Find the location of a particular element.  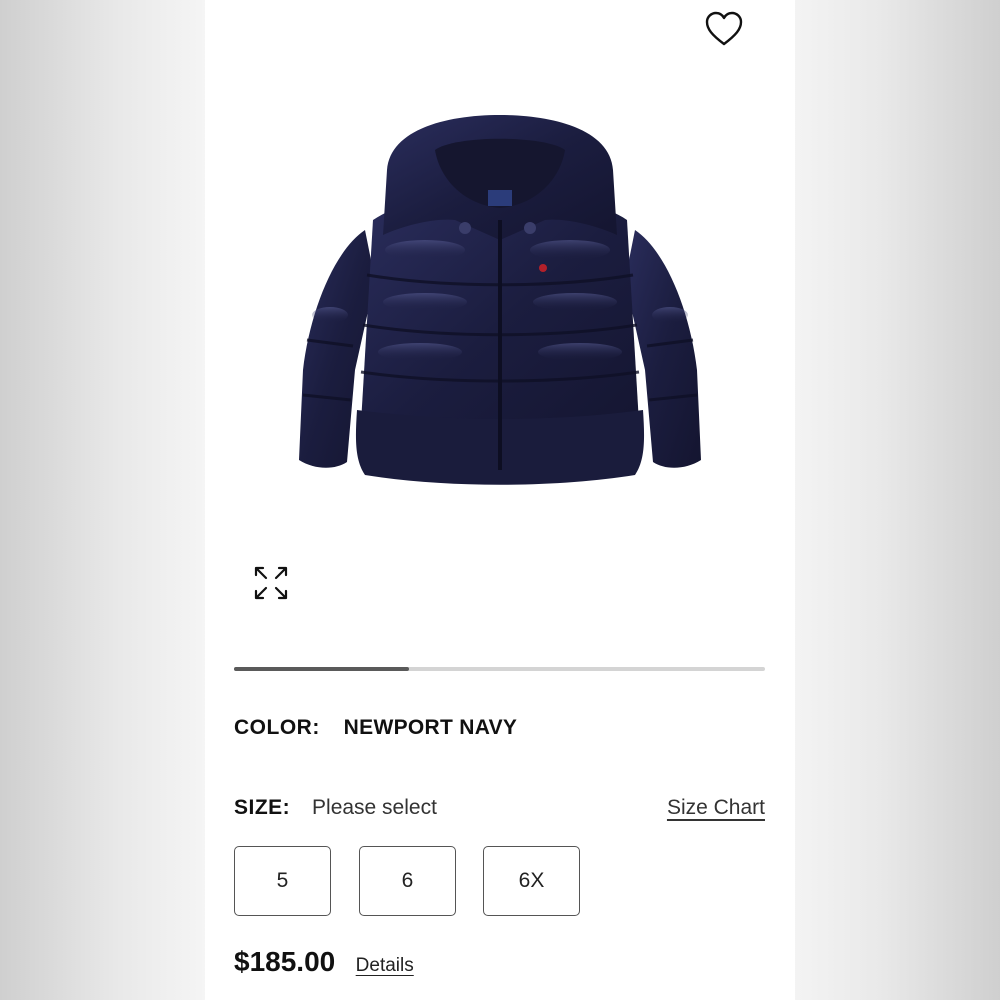

carousel-progress-fill is located at coordinates (322, 669).